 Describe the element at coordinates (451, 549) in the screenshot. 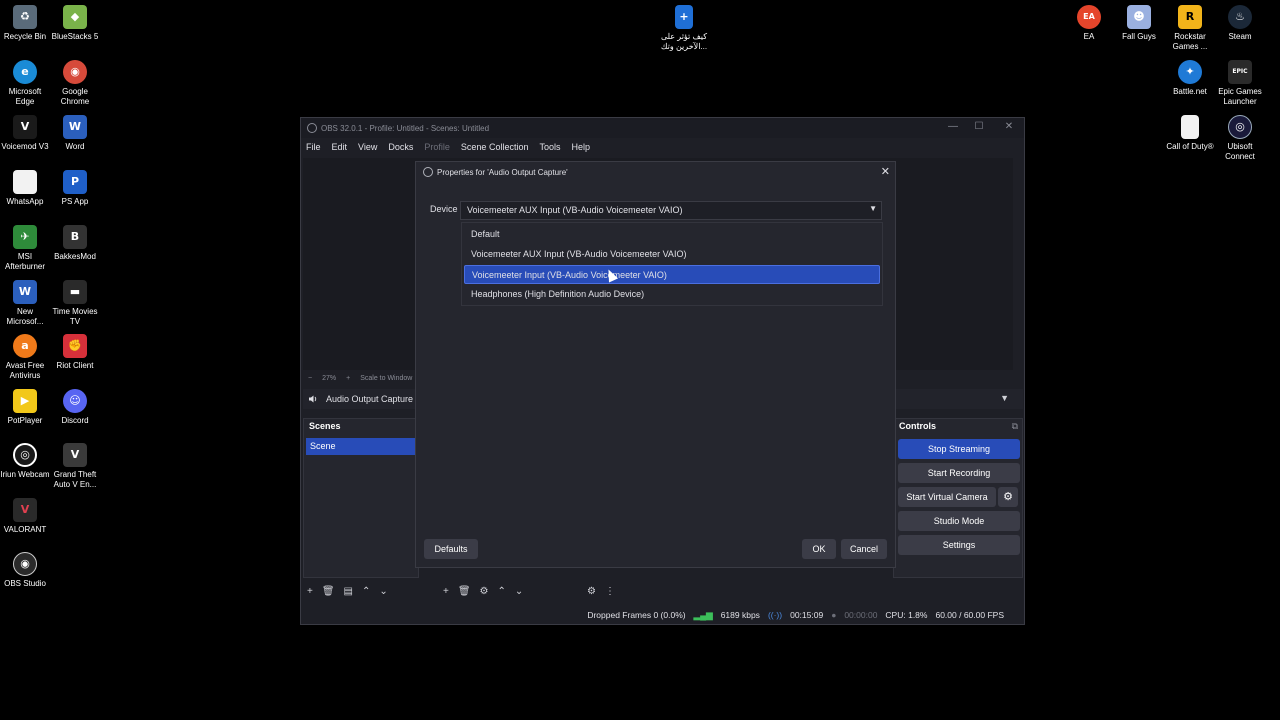

I see `defaults-button: Defaults` at that location.